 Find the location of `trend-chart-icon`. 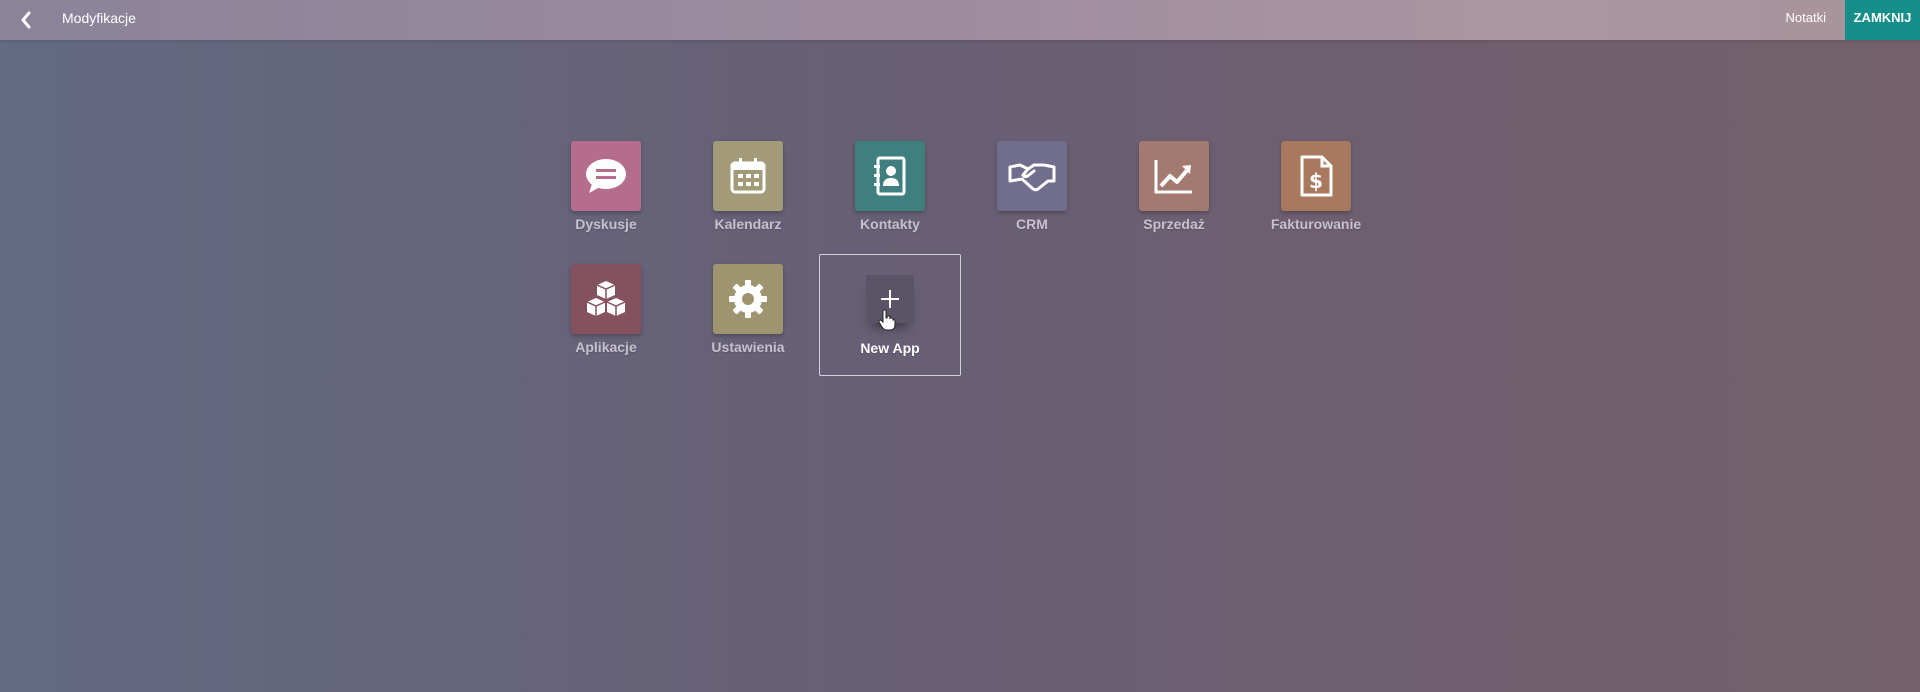

trend-chart-icon is located at coordinates (1173, 177).